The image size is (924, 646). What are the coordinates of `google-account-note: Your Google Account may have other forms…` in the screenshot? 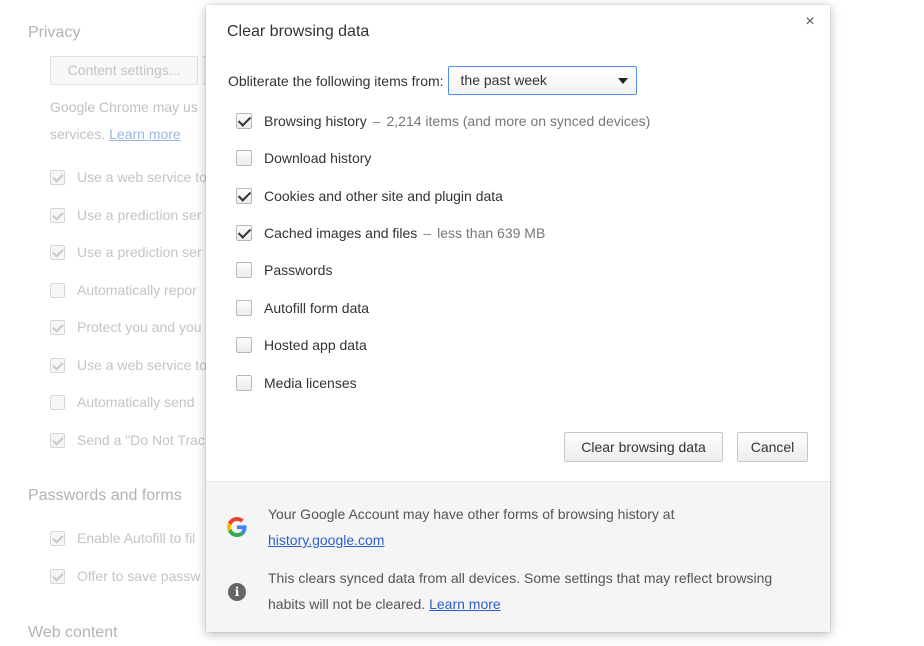 It's located at (540, 527).